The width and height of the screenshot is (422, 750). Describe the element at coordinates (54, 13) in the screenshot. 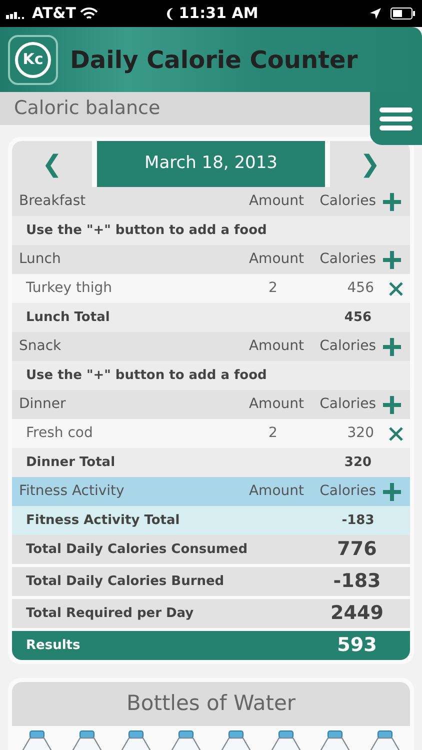

I see `carrier-name: AT&T` at that location.